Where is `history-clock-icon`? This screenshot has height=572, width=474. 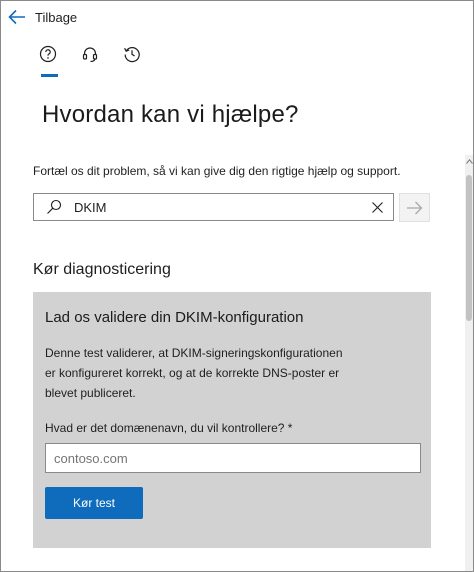 history-clock-icon is located at coordinates (132, 55).